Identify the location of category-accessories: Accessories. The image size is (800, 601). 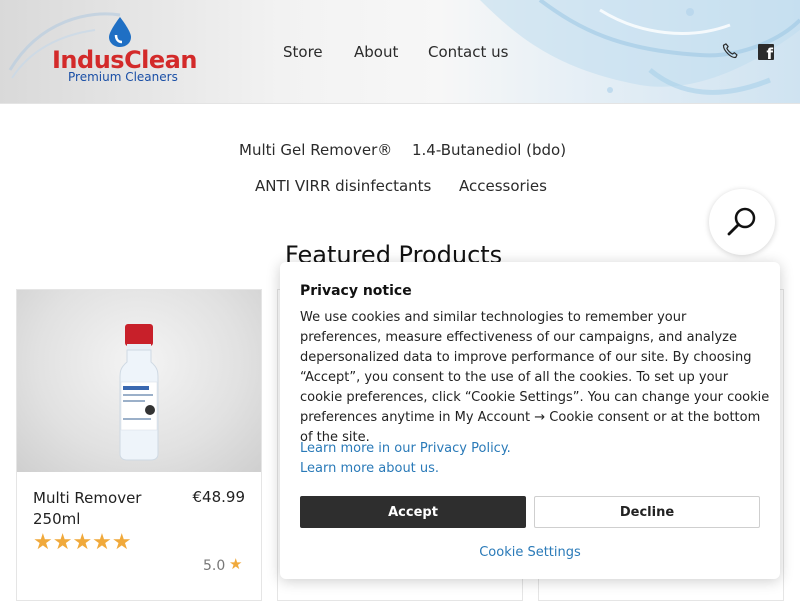
(503, 186).